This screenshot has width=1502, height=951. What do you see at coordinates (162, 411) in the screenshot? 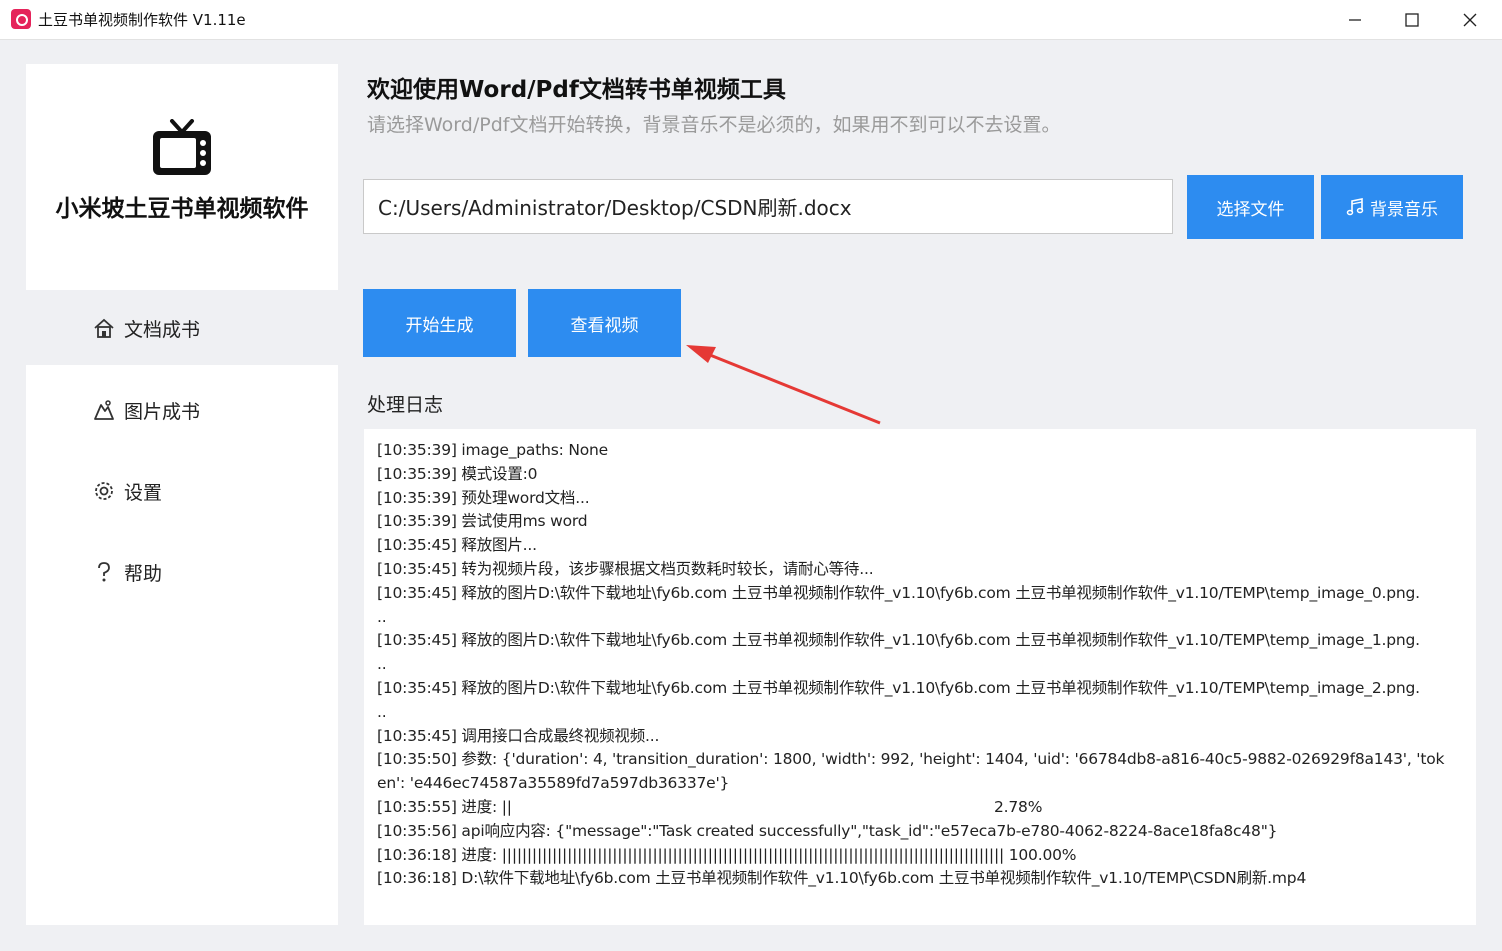
I see `sidebar-item-label: 图片成书` at bounding box center [162, 411].